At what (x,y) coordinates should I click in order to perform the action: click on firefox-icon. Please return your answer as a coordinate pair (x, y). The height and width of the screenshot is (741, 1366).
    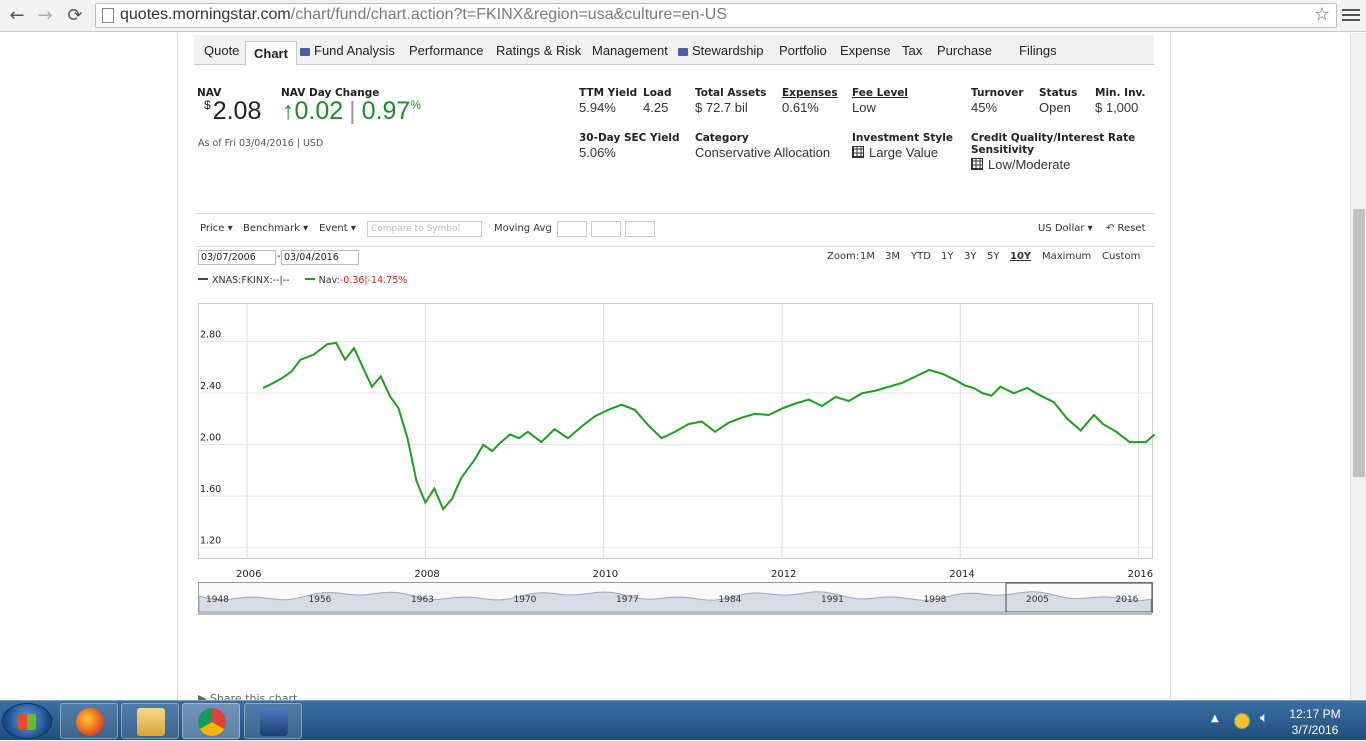
    Looking at the image, I should click on (90, 722).